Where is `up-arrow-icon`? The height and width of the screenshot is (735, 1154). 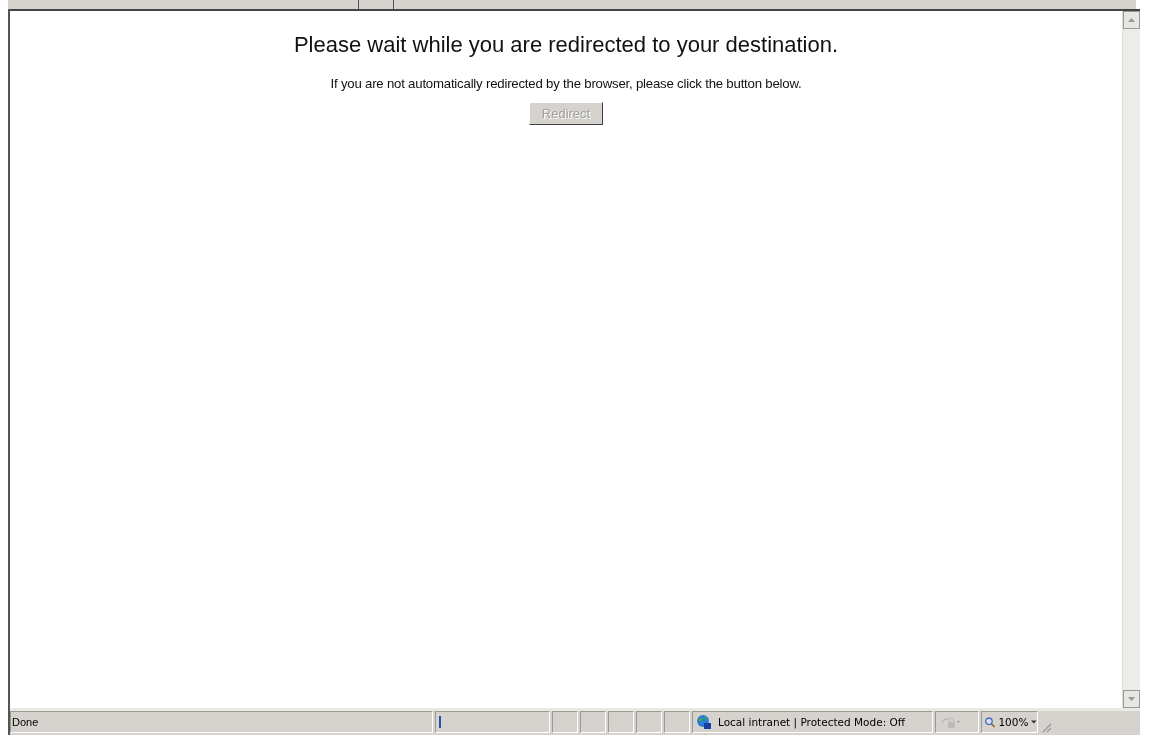 up-arrow-icon is located at coordinates (1131, 20).